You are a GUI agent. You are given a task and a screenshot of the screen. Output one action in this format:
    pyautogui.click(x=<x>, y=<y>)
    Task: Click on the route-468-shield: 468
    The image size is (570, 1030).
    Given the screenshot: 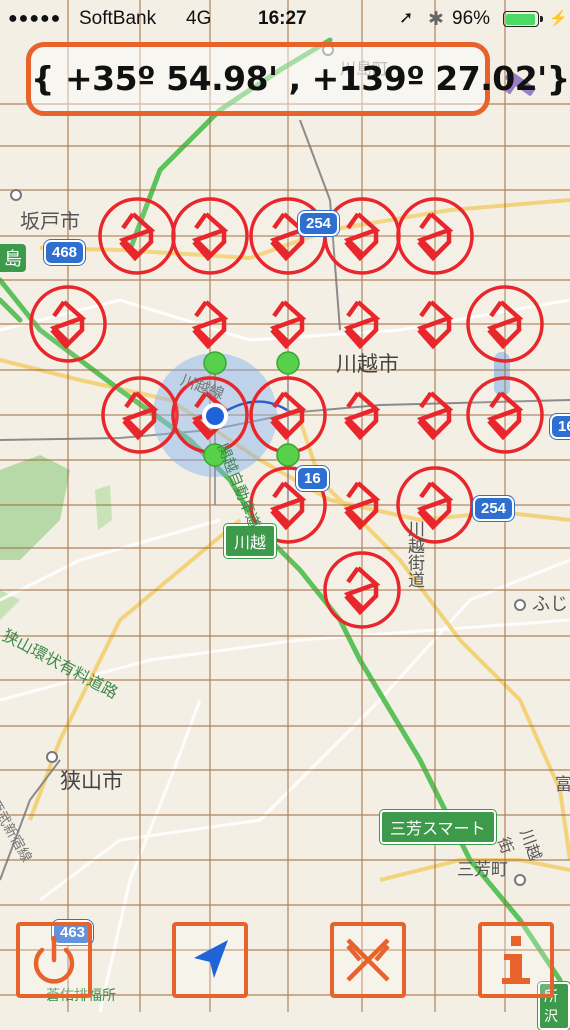 What is the action you would take?
    pyautogui.click(x=65, y=252)
    